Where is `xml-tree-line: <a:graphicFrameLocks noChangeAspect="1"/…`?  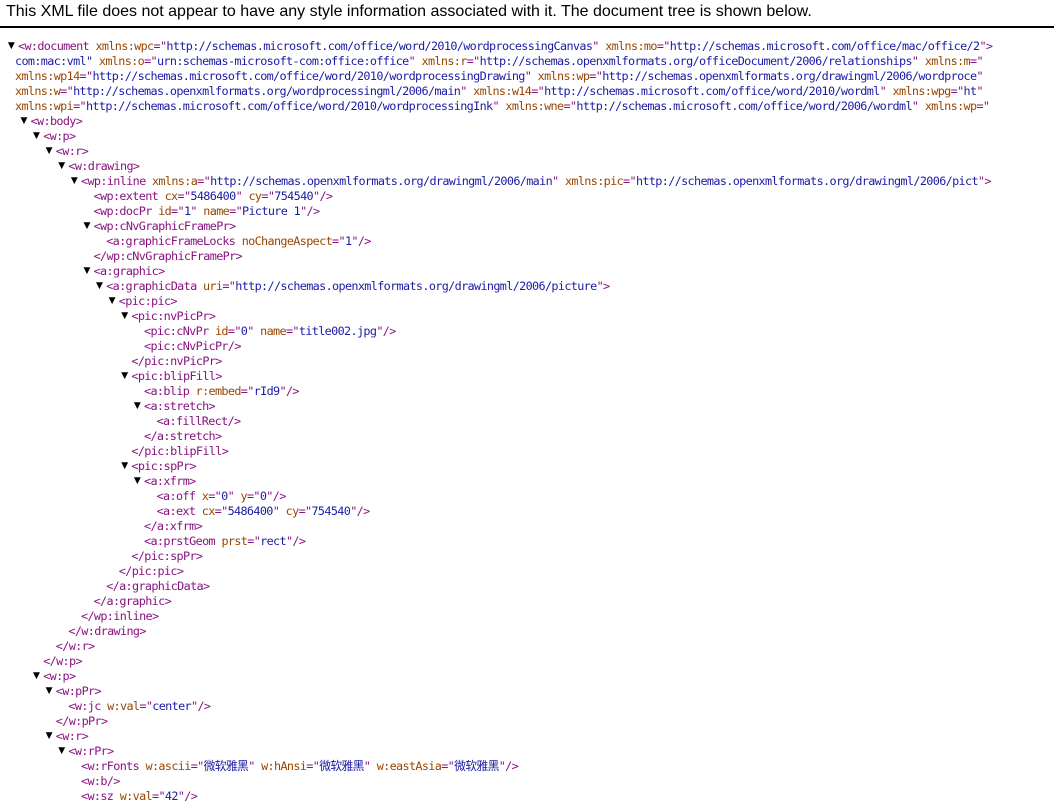
xml-tree-line: <a:graphicFrameLocks noChangeAspect="1"/… is located at coordinates (527, 241).